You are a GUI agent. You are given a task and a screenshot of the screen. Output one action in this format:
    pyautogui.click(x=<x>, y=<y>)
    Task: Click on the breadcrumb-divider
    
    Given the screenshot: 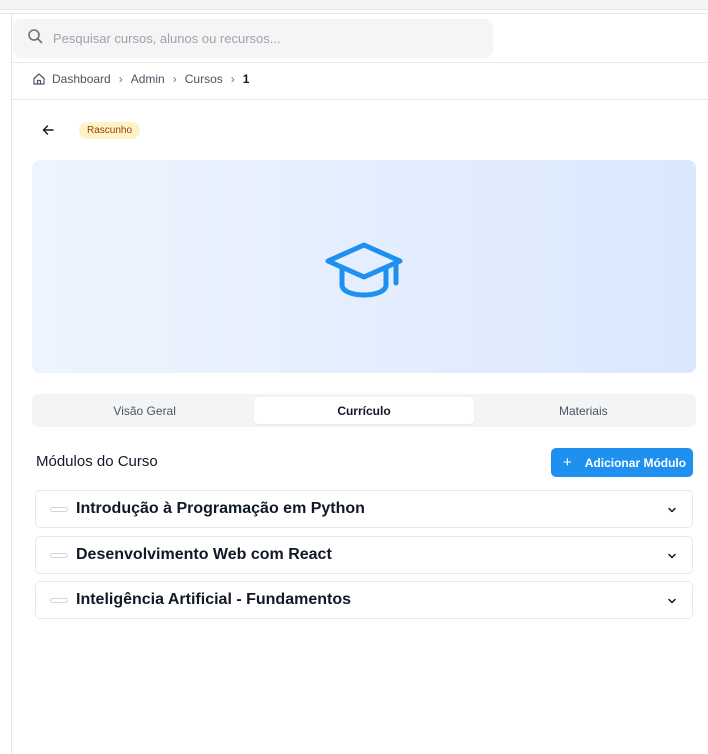 What is the action you would take?
    pyautogui.click(x=360, y=99)
    